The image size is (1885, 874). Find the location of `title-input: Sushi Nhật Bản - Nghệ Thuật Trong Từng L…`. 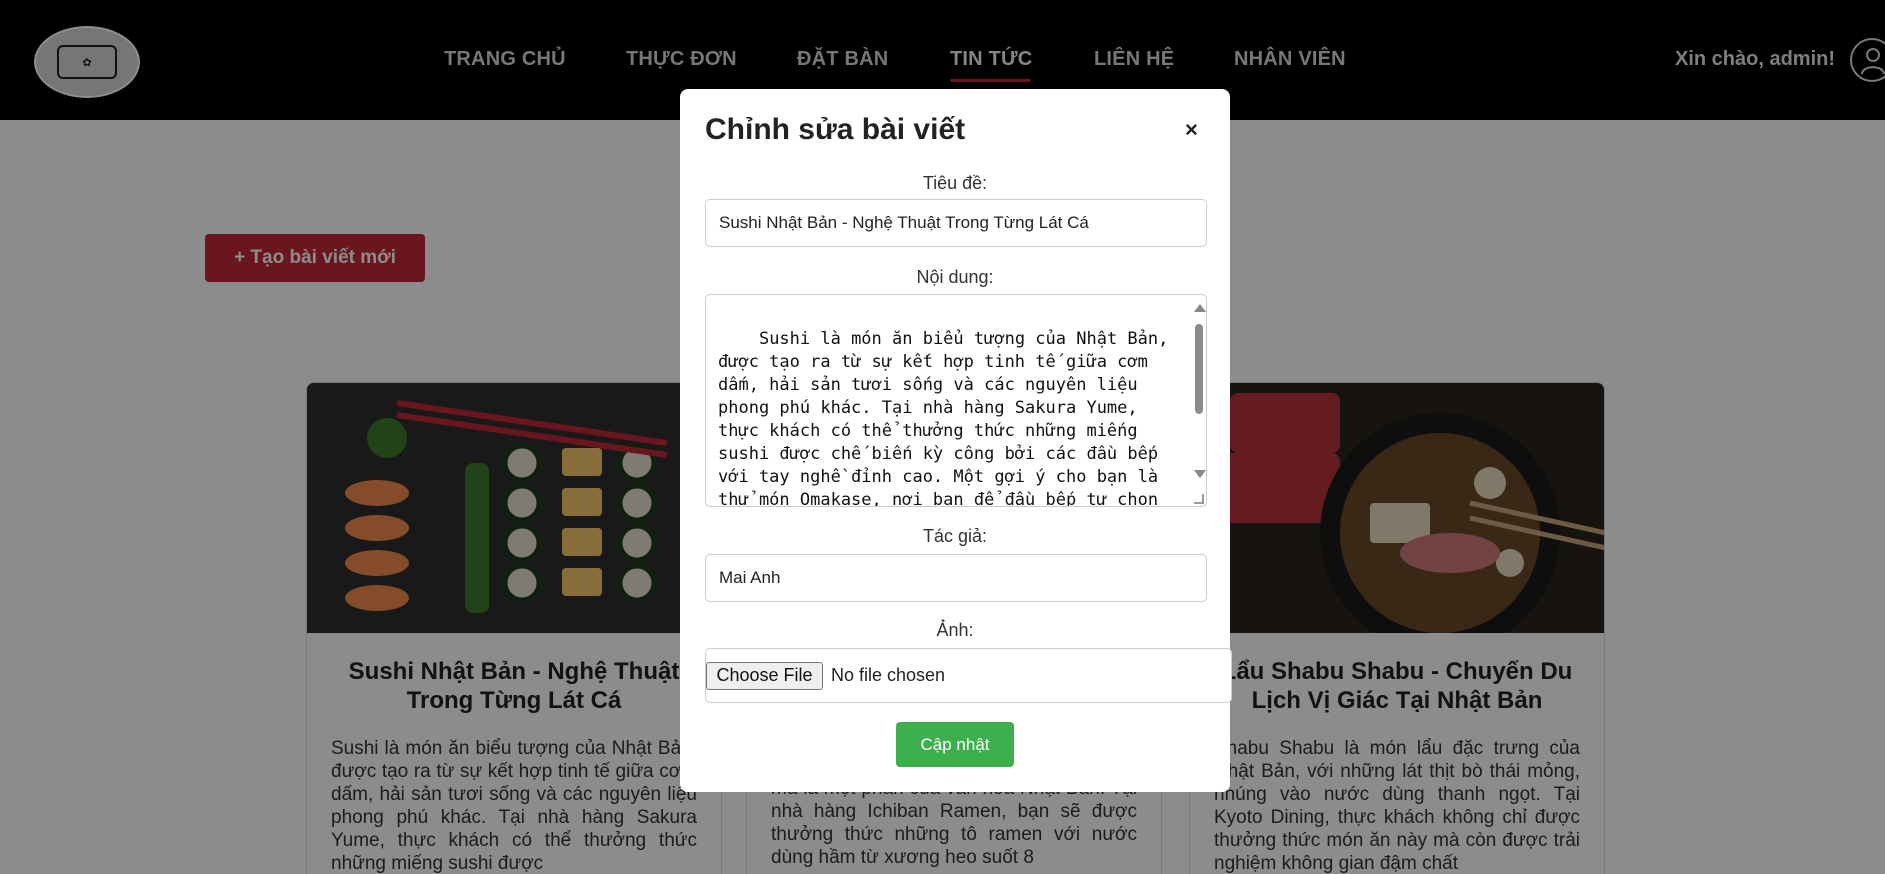

title-input: Sushi Nhật Bản - Nghệ Thuật Trong Từng L… is located at coordinates (956, 223).